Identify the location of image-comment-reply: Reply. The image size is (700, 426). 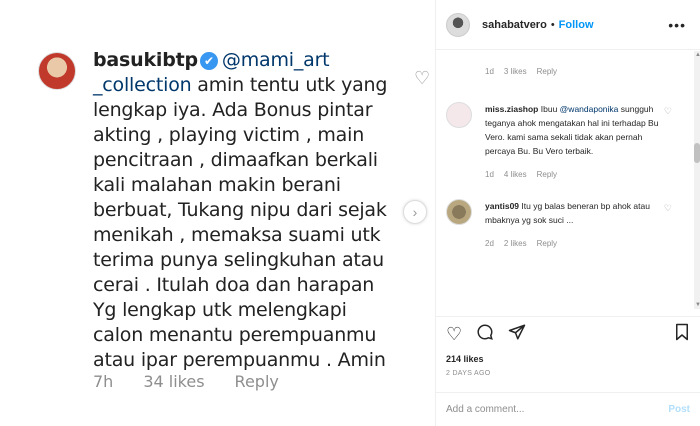
(256, 381).